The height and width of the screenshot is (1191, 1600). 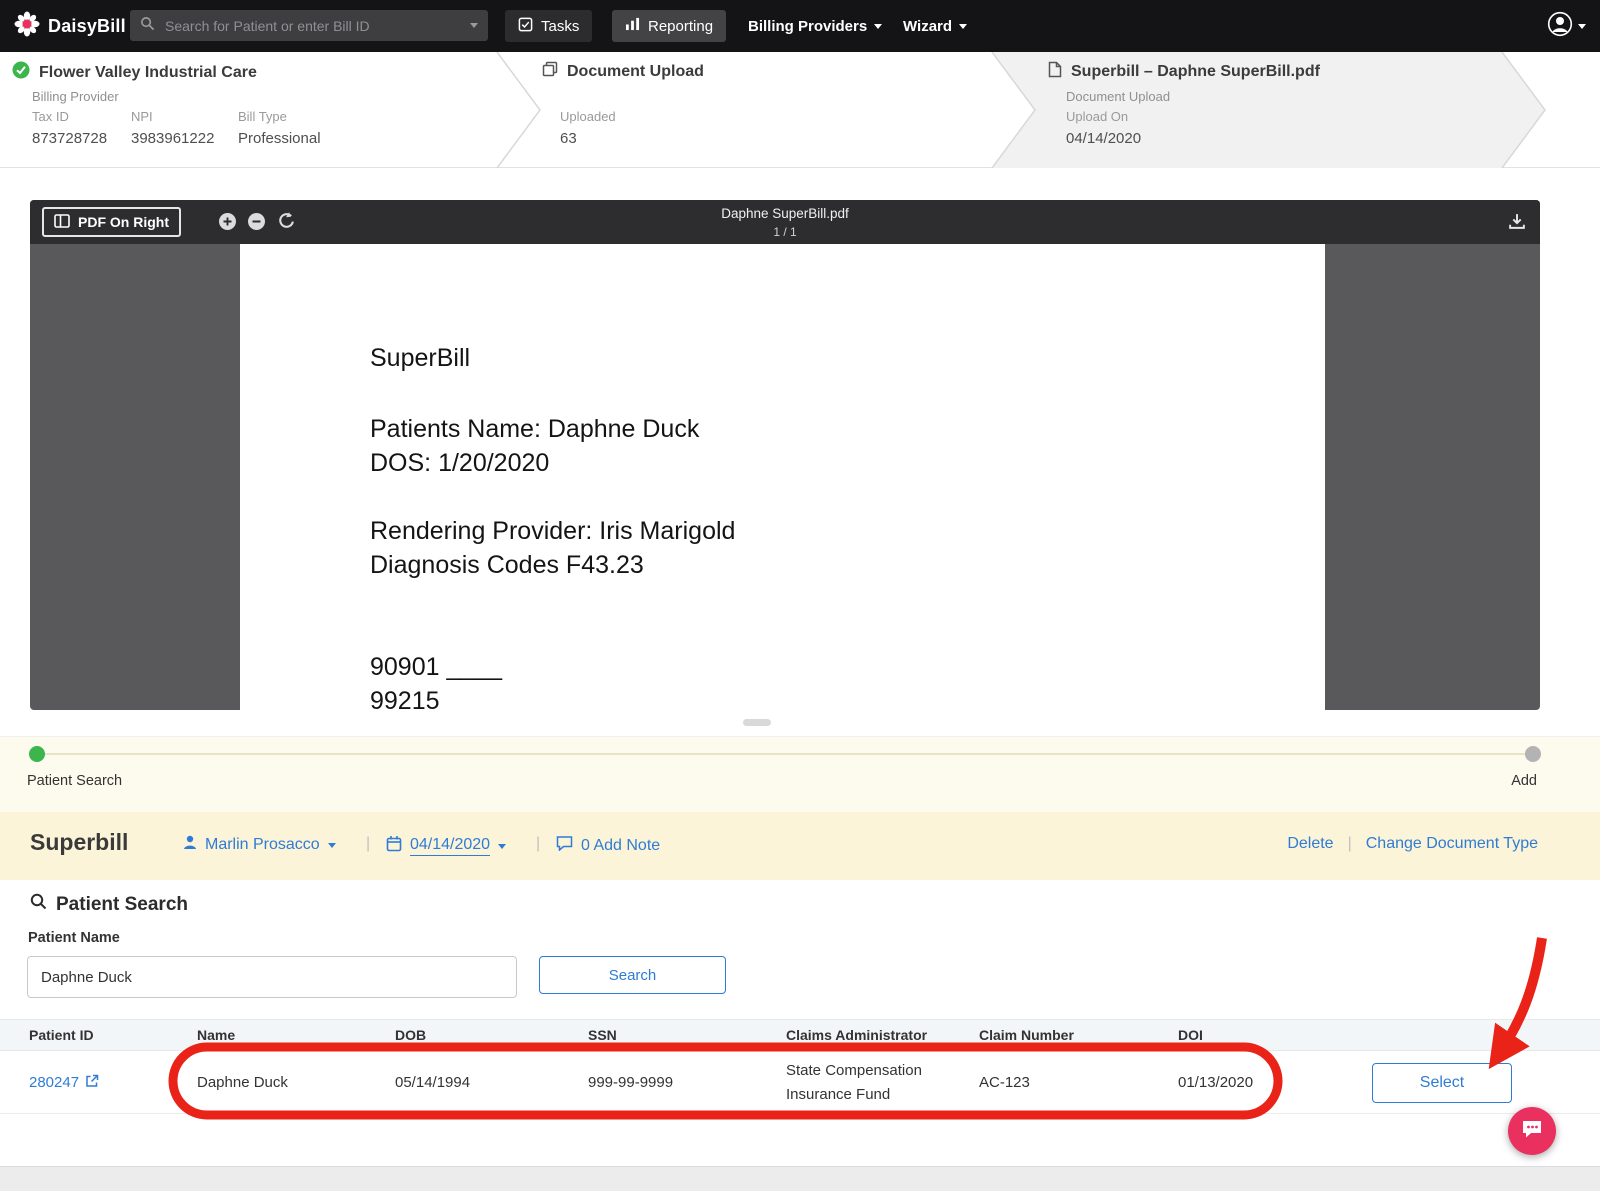 I want to click on chat-bubble-icon, so click(x=1532, y=1131).